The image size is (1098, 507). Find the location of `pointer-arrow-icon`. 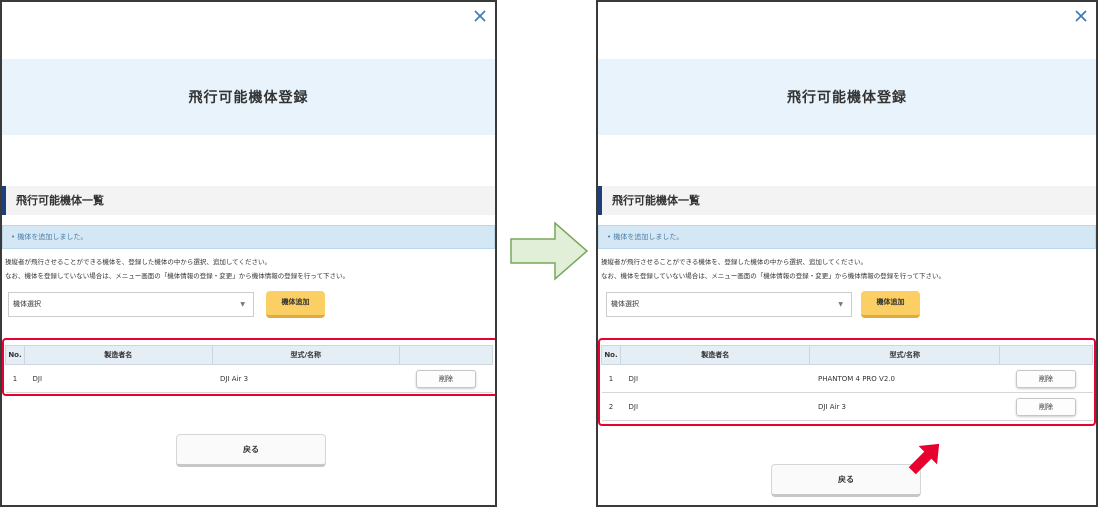

pointer-arrow-icon is located at coordinates (925, 460).